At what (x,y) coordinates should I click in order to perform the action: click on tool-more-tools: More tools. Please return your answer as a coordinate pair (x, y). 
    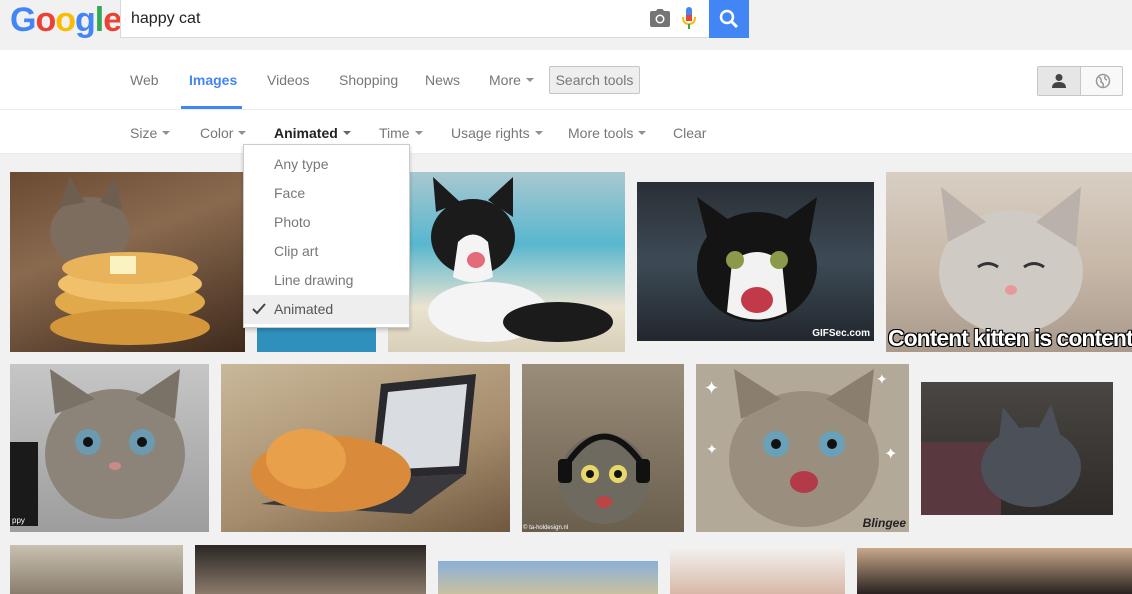
    Looking at the image, I should click on (607, 133).